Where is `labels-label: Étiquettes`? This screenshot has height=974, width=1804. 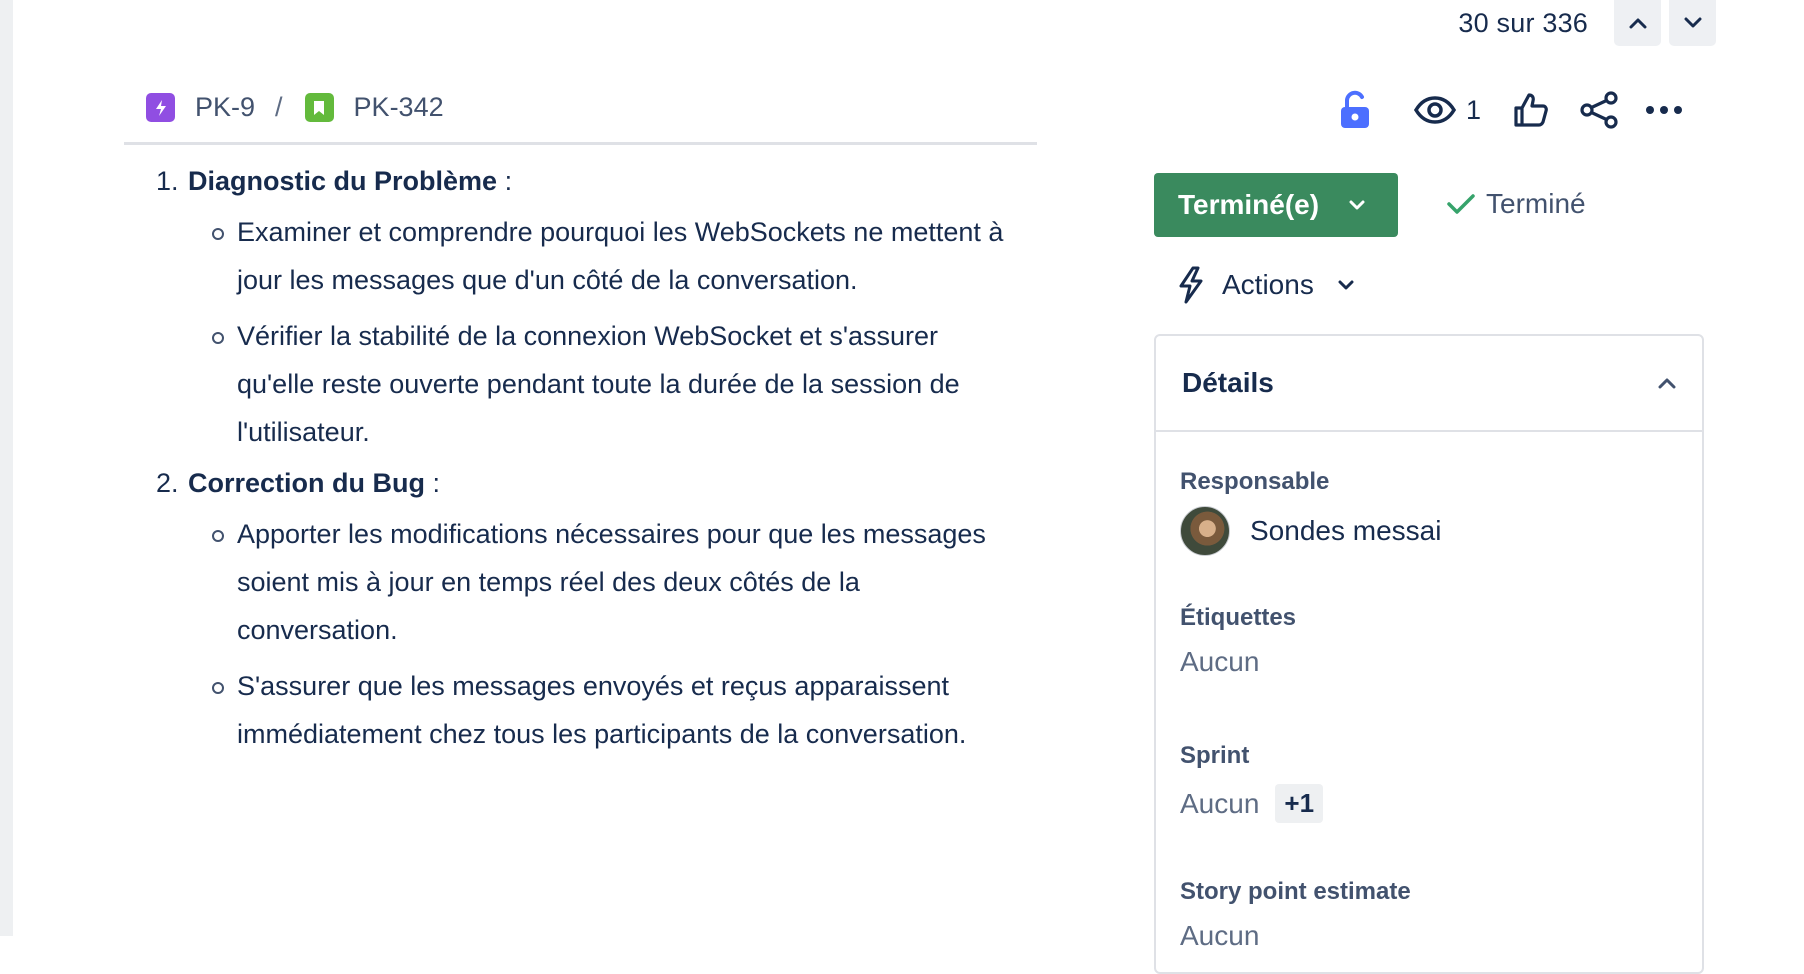
labels-label: Étiquettes is located at coordinates (1238, 617).